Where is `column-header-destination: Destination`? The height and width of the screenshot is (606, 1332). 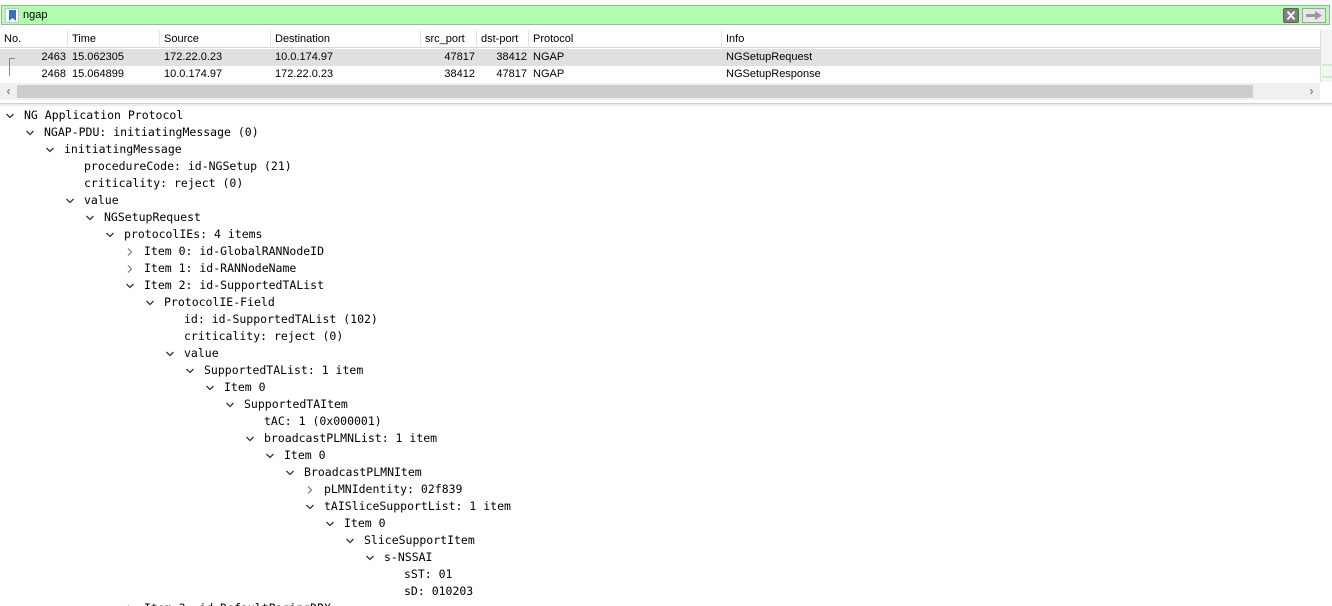
column-header-destination: Destination is located at coordinates (346, 39).